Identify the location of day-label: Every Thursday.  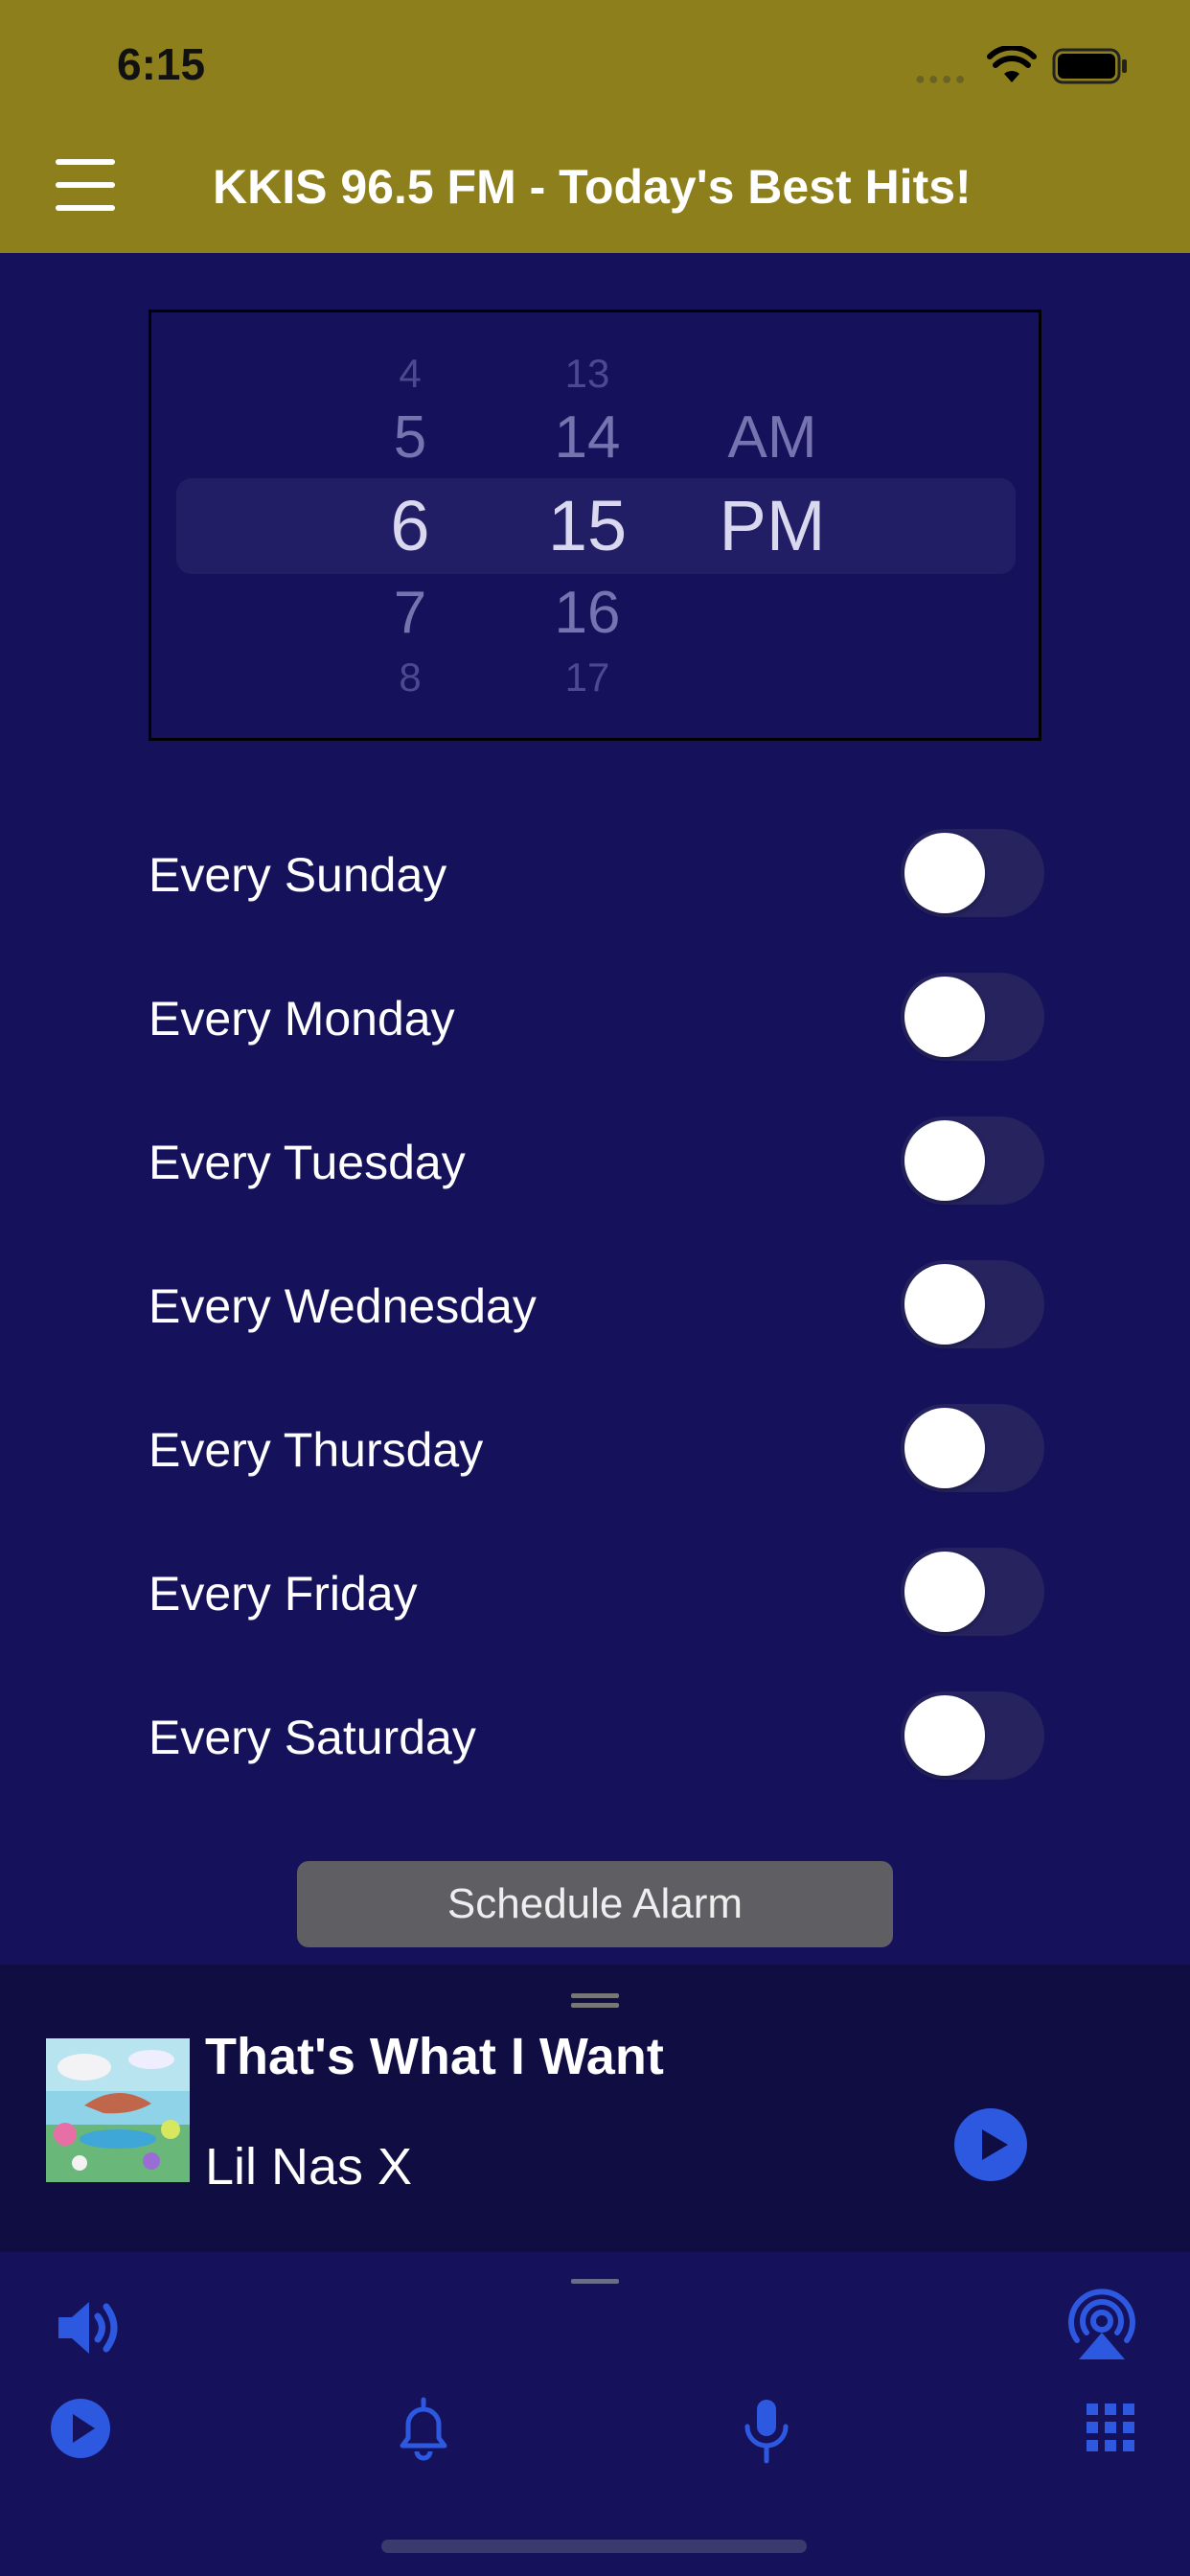
(317, 1450).